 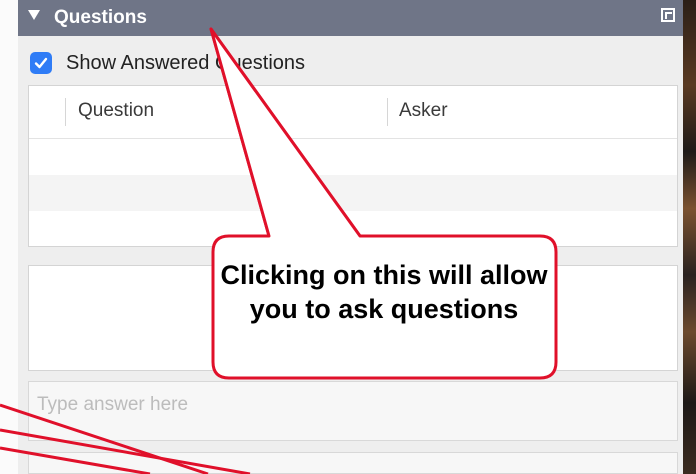 I want to click on show-answered-label: Show Answered Questions, so click(x=186, y=62).